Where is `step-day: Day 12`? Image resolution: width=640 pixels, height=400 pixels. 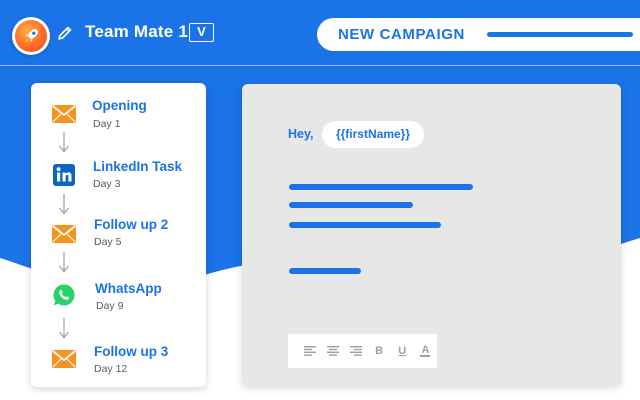
step-day: Day 12 is located at coordinates (111, 369).